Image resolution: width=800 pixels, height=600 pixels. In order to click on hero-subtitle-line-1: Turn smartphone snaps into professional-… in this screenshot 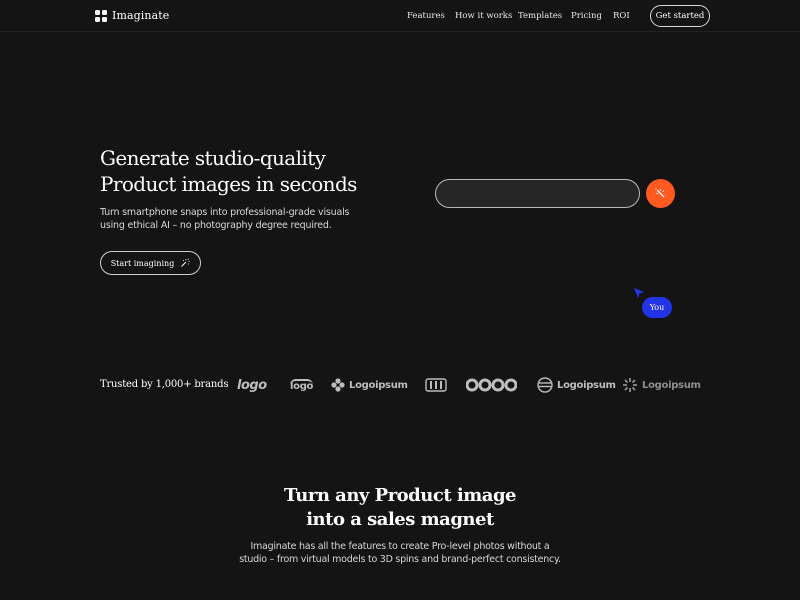, I will do `click(225, 212)`.